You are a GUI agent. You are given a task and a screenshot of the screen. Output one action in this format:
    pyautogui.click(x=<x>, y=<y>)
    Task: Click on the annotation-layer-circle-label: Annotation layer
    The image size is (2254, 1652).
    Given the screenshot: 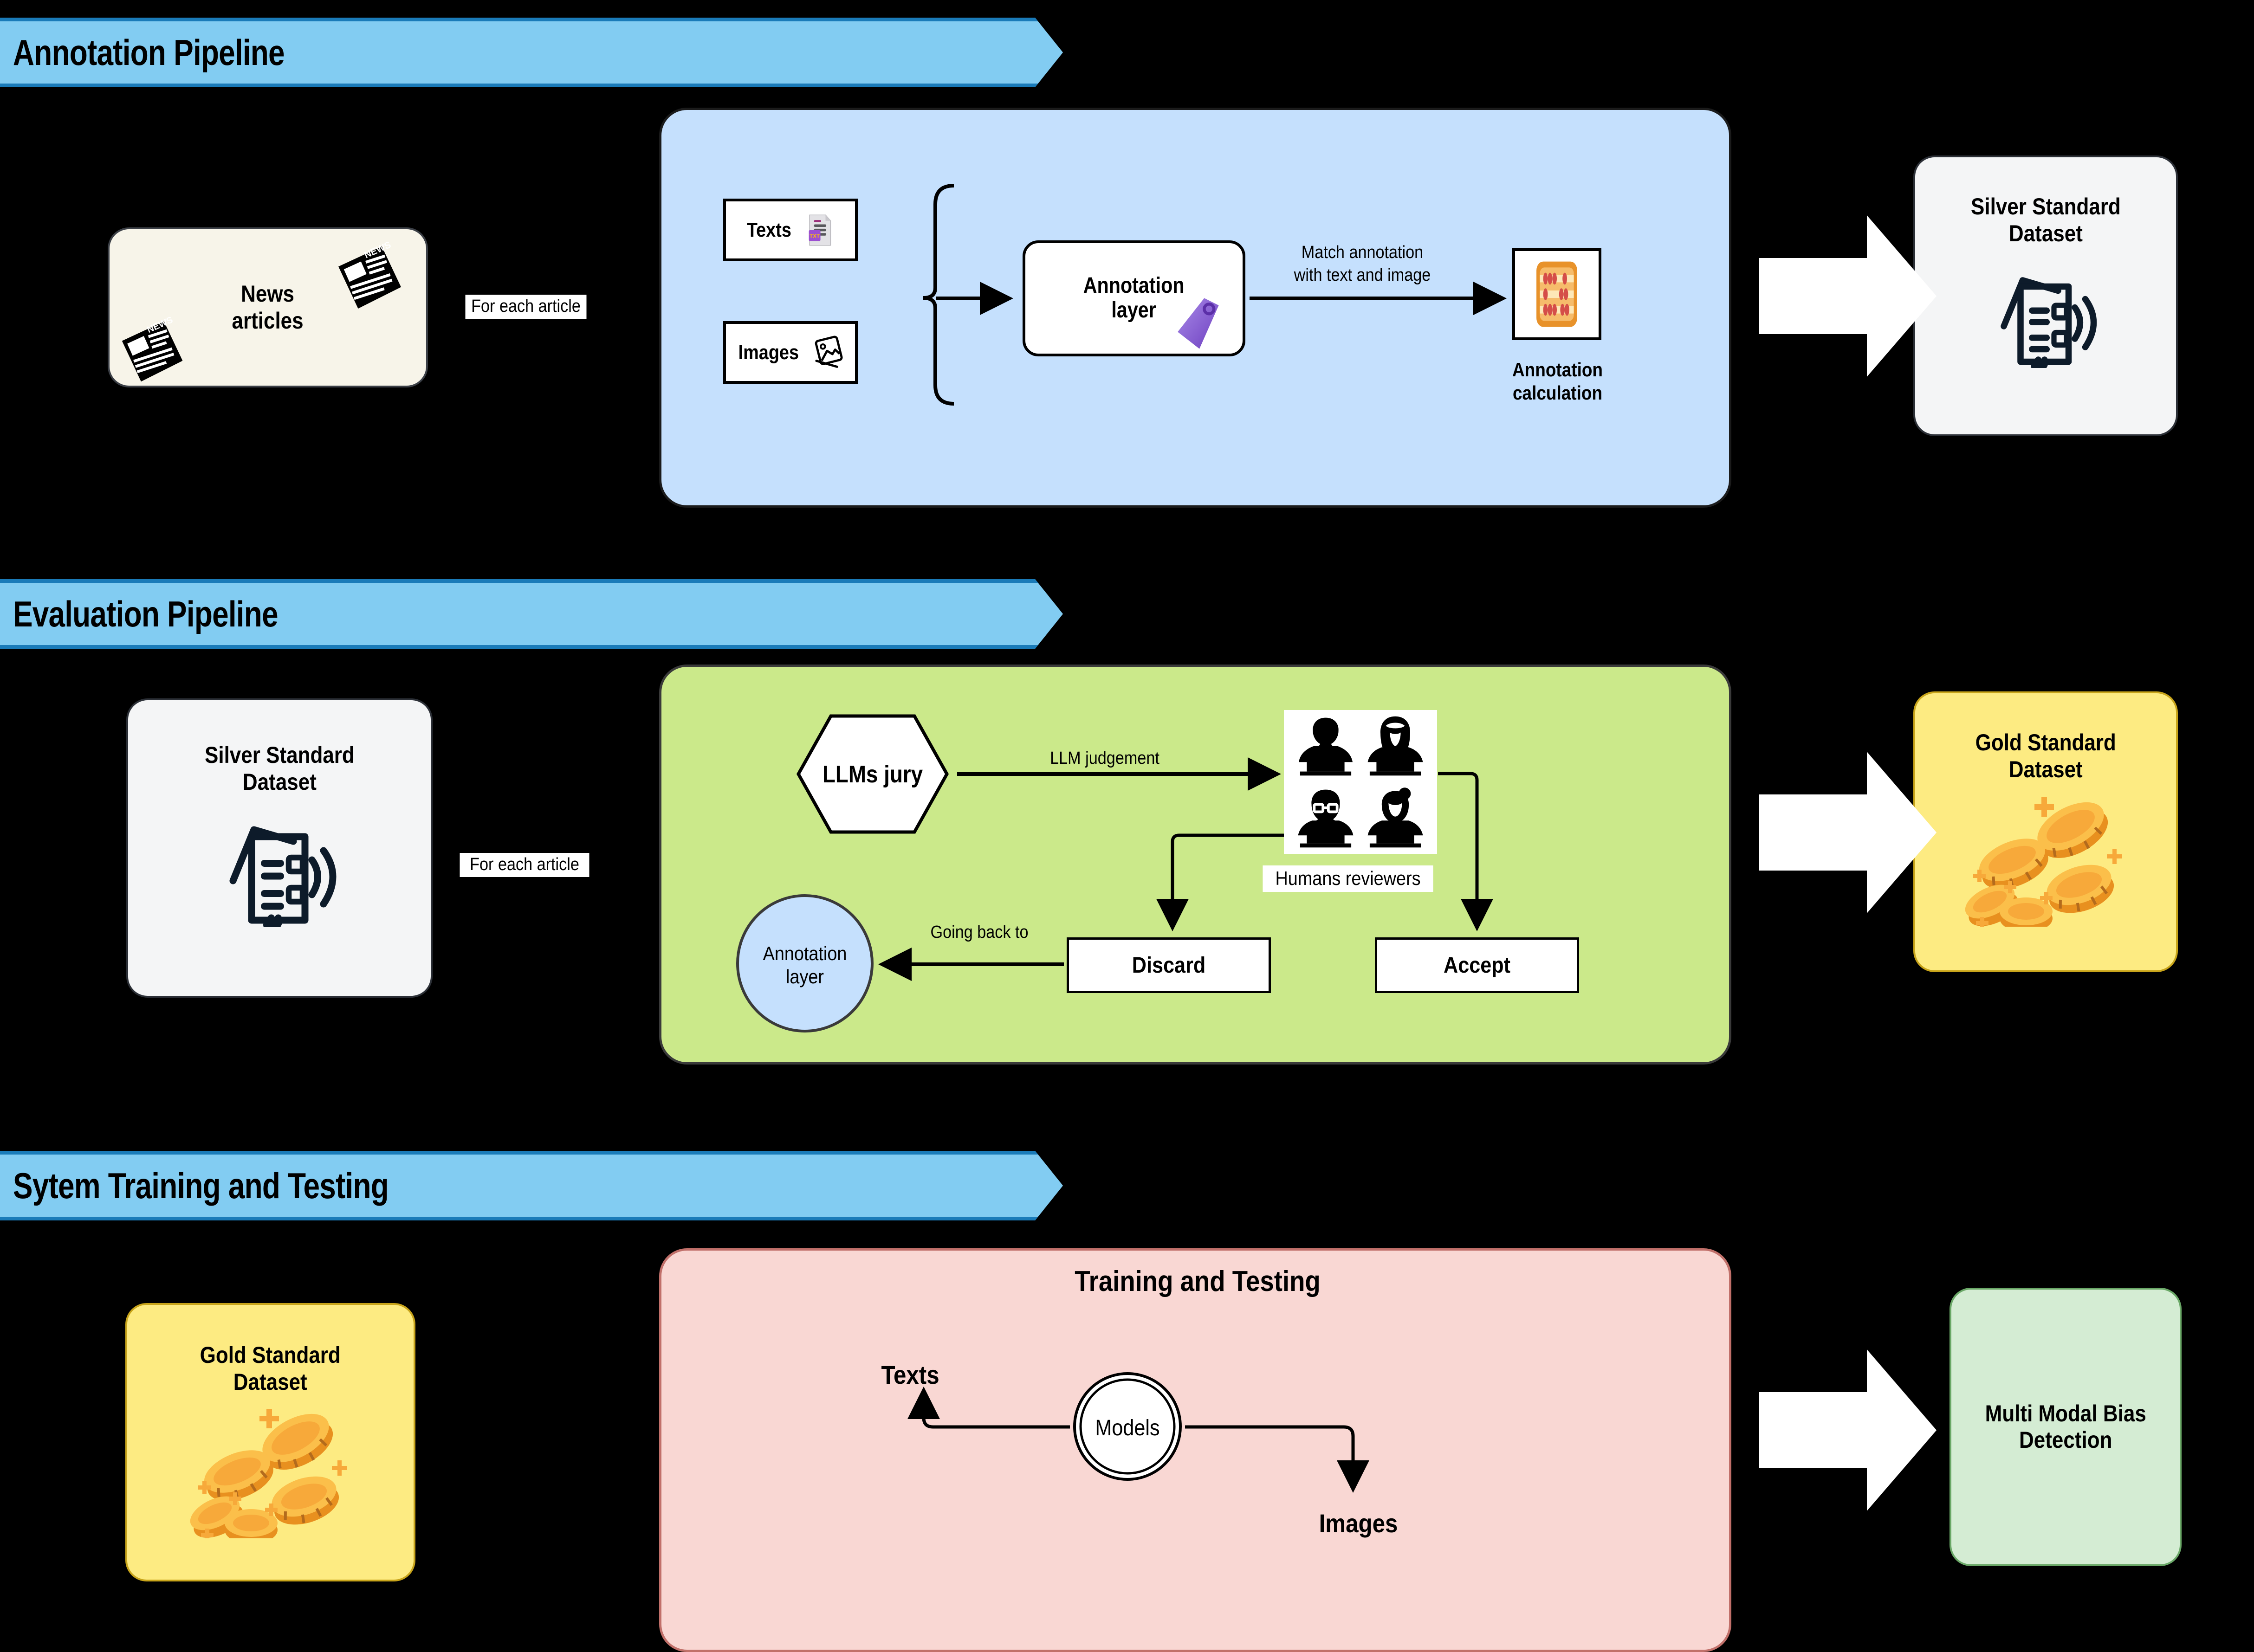 What is the action you would take?
    pyautogui.click(x=805, y=965)
    